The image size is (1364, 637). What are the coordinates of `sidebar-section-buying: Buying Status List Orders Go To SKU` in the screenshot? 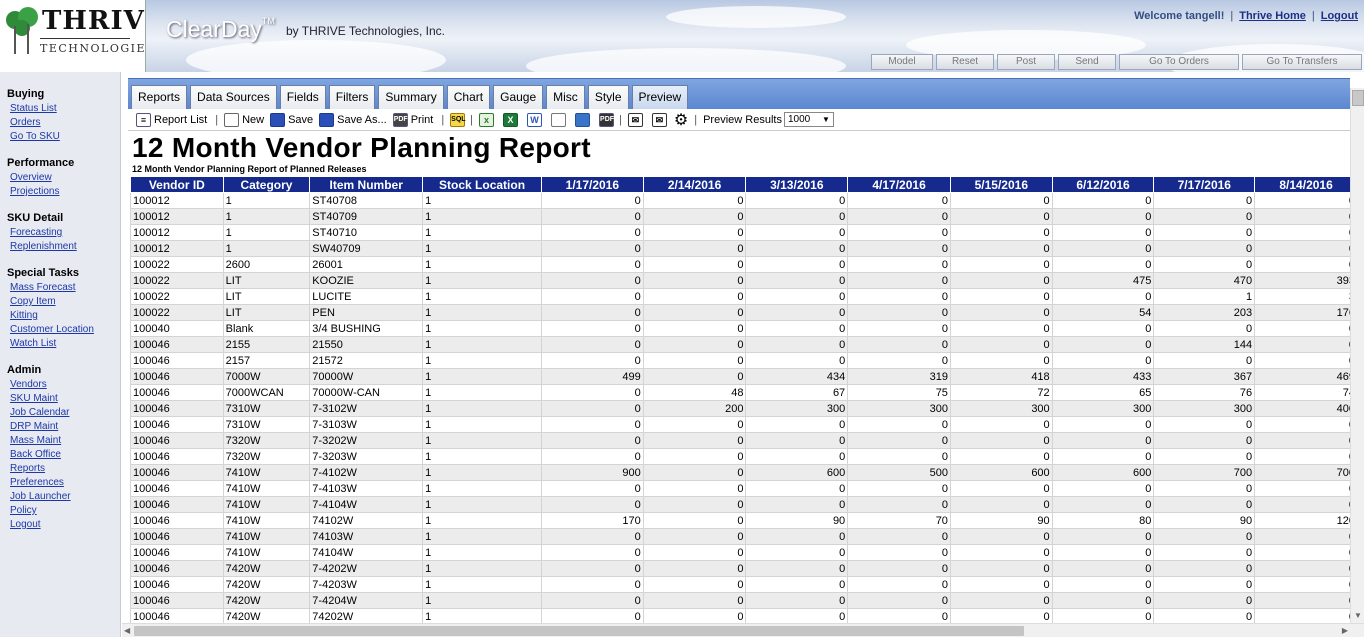 It's located at (63, 116).